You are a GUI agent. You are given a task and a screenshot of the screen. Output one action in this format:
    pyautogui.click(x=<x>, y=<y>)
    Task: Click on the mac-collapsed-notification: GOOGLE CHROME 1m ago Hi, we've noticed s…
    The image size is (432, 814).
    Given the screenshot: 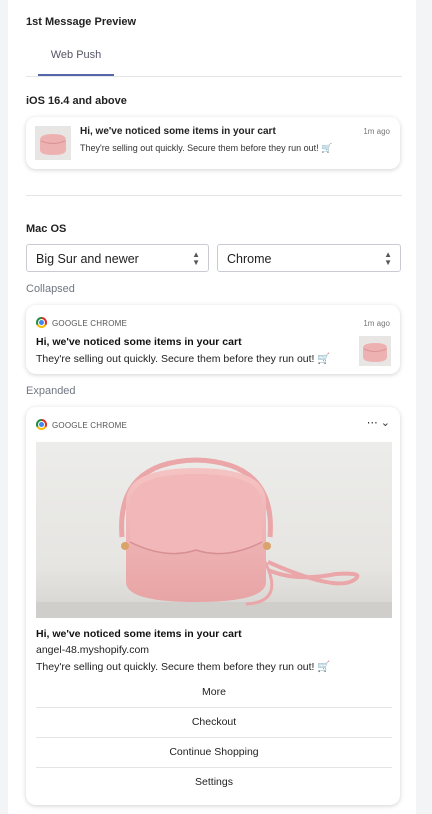 What is the action you would take?
    pyautogui.click(x=213, y=339)
    